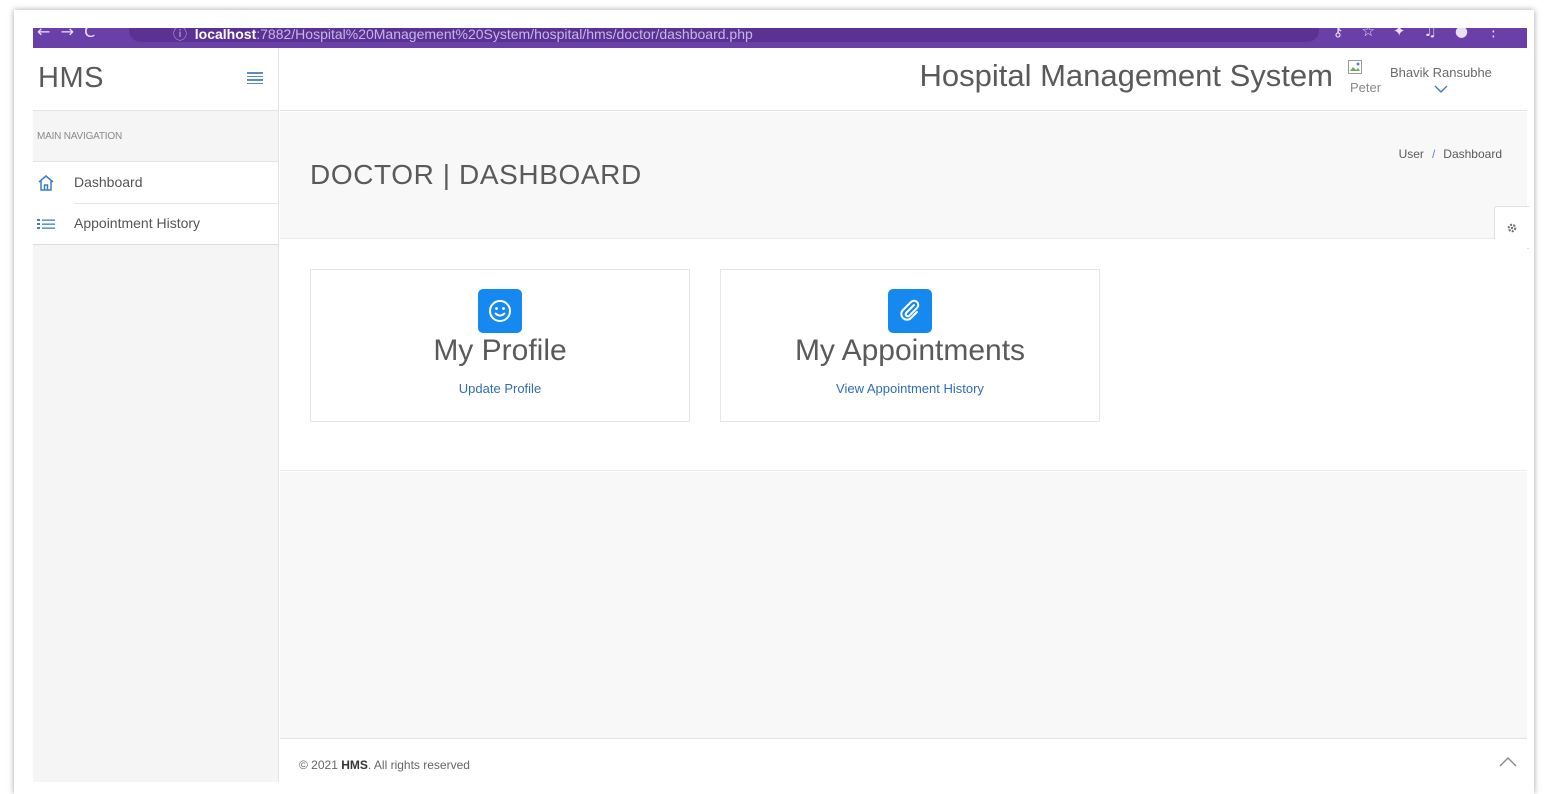  Describe the element at coordinates (1425, 34) in the screenshot. I see `browser-extension-icons: ⚷☆✦♫●⋮` at that location.